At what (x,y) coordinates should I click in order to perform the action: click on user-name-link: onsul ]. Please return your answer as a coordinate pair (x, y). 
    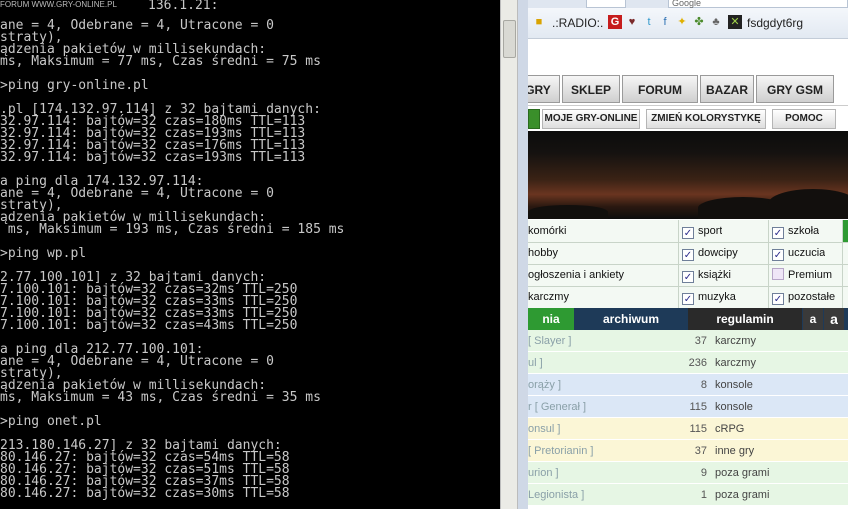
    Looking at the image, I should click on (544, 429).